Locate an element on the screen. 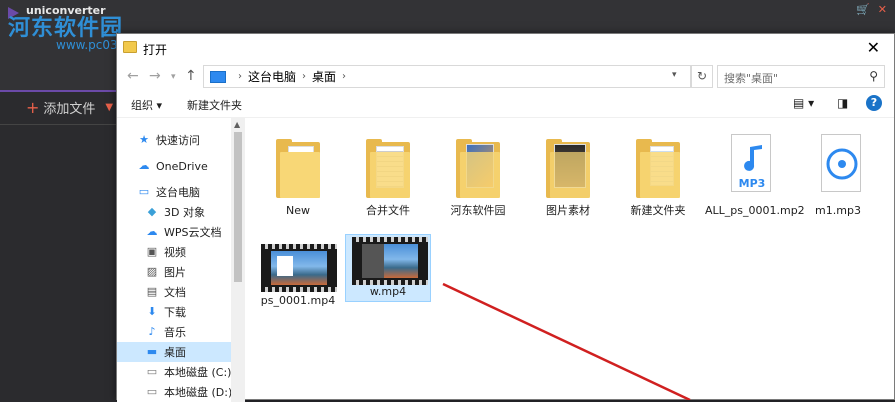 This screenshot has height=402, width=895. document-icon: ▤ is located at coordinates (152, 291).